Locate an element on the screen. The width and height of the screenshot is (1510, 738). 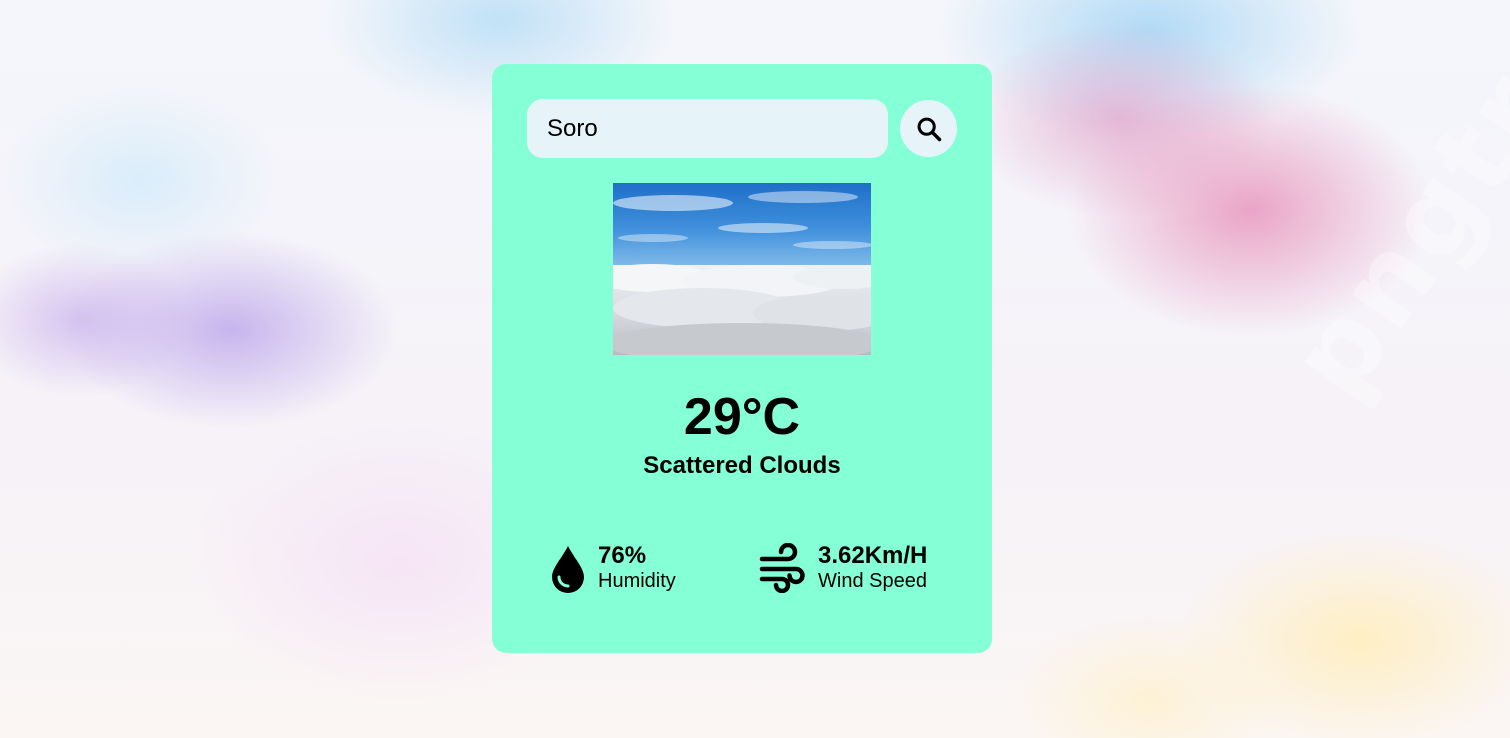
wind-stat: 3.62Km/H Wind Speed is located at coordinates (858, 570).